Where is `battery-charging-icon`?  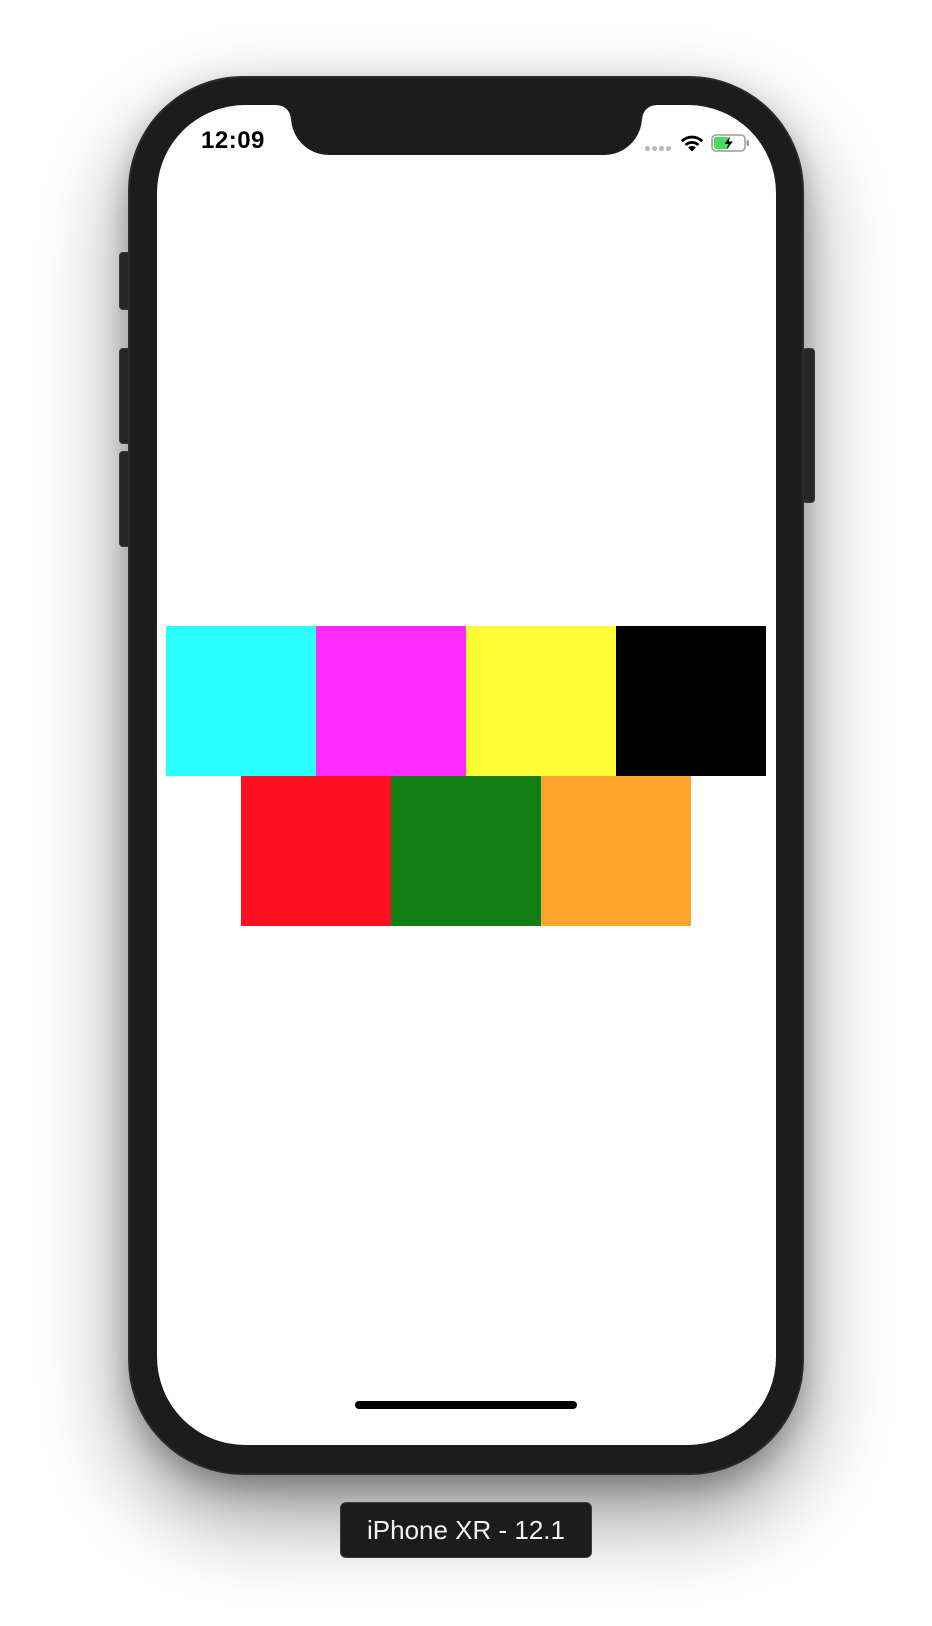 battery-charging-icon is located at coordinates (730, 143).